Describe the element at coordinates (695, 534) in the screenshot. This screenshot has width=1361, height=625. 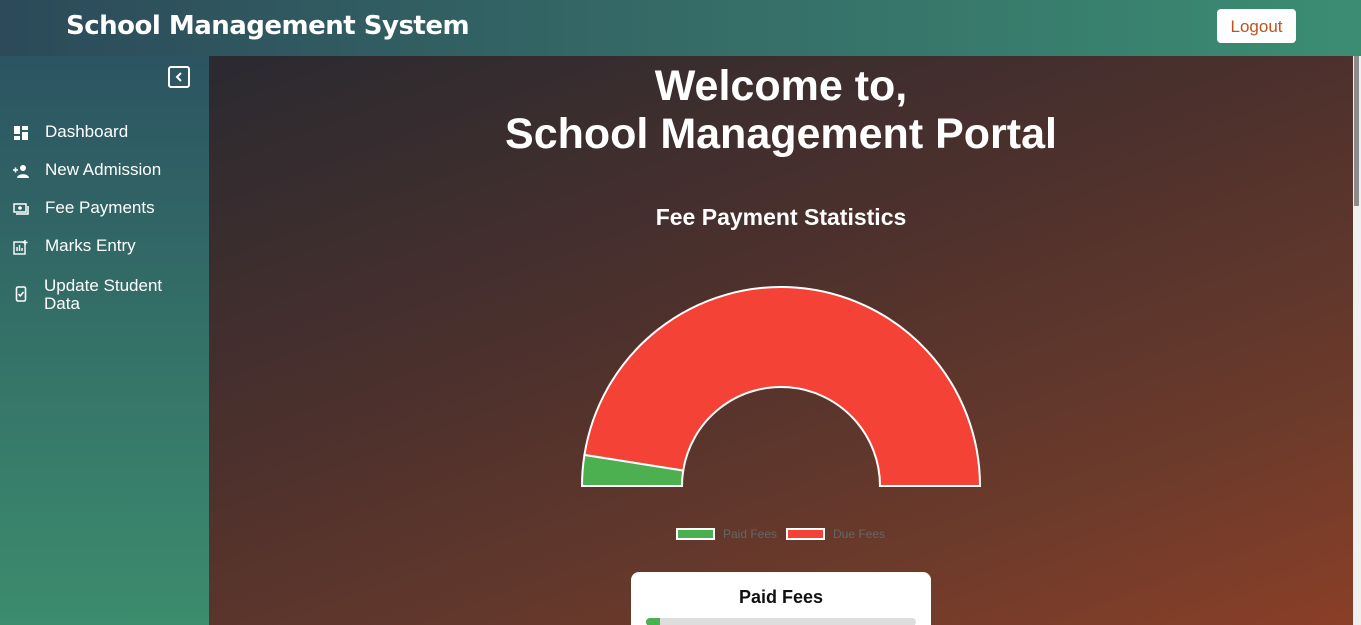
I see `legend-swatch-paid` at that location.